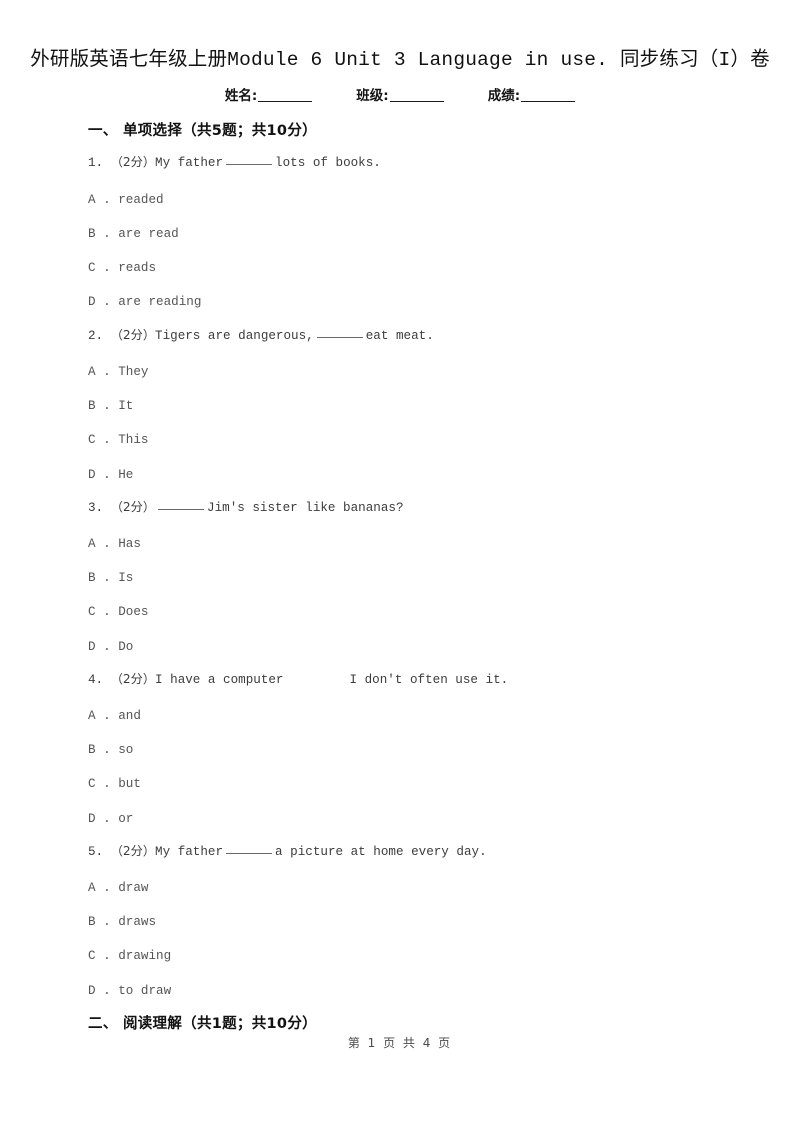 Image resolution: width=800 pixels, height=1132 pixels. I want to click on name-field: 姓名:, so click(268, 96).